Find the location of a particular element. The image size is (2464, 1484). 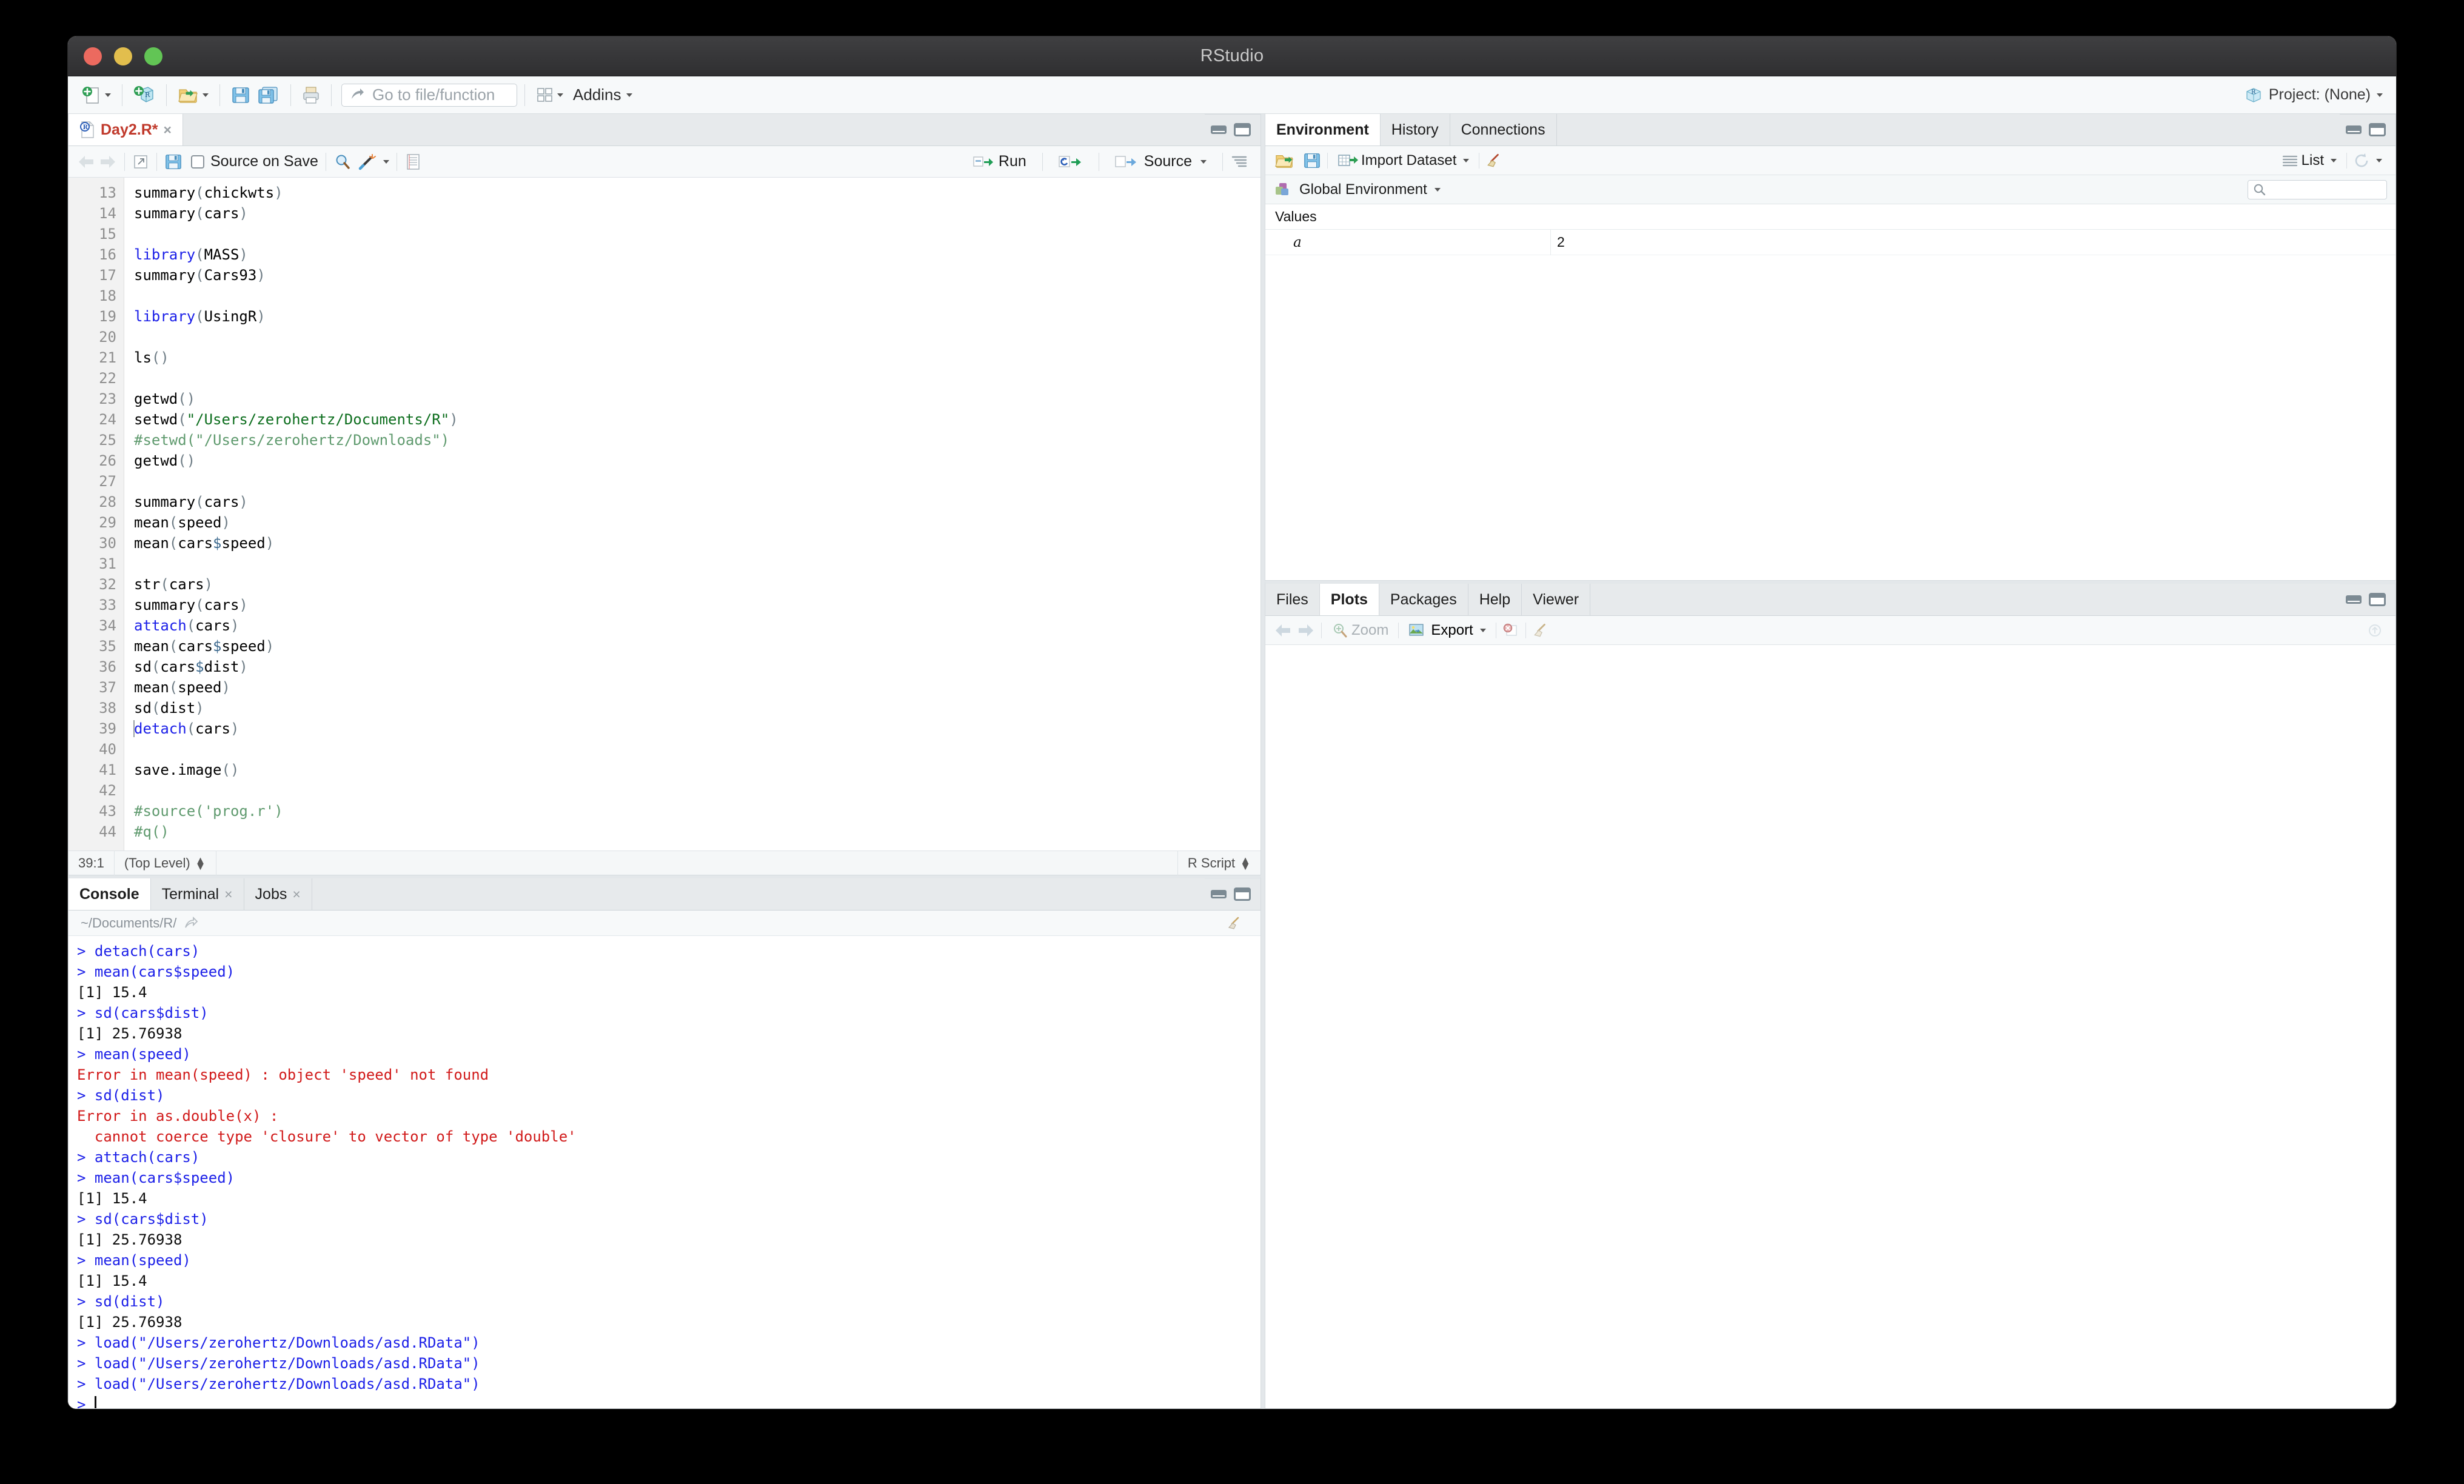

code-line: sd(cars$dist) is located at coordinates (697, 667).